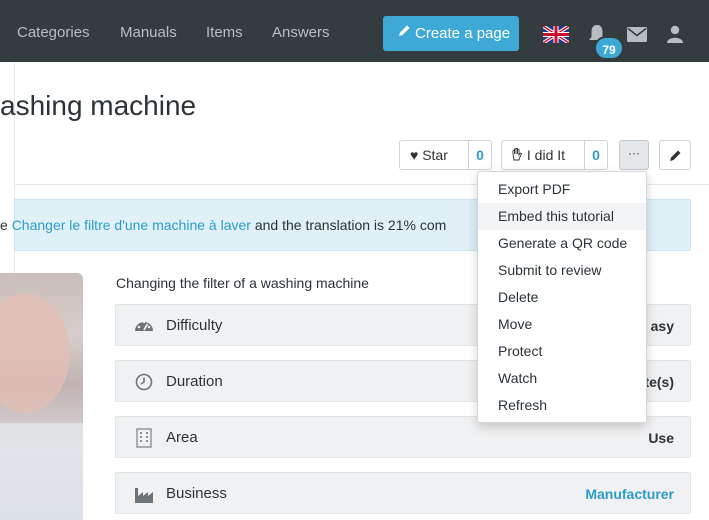  I want to click on star-button: ♥ Star 0, so click(445, 155).